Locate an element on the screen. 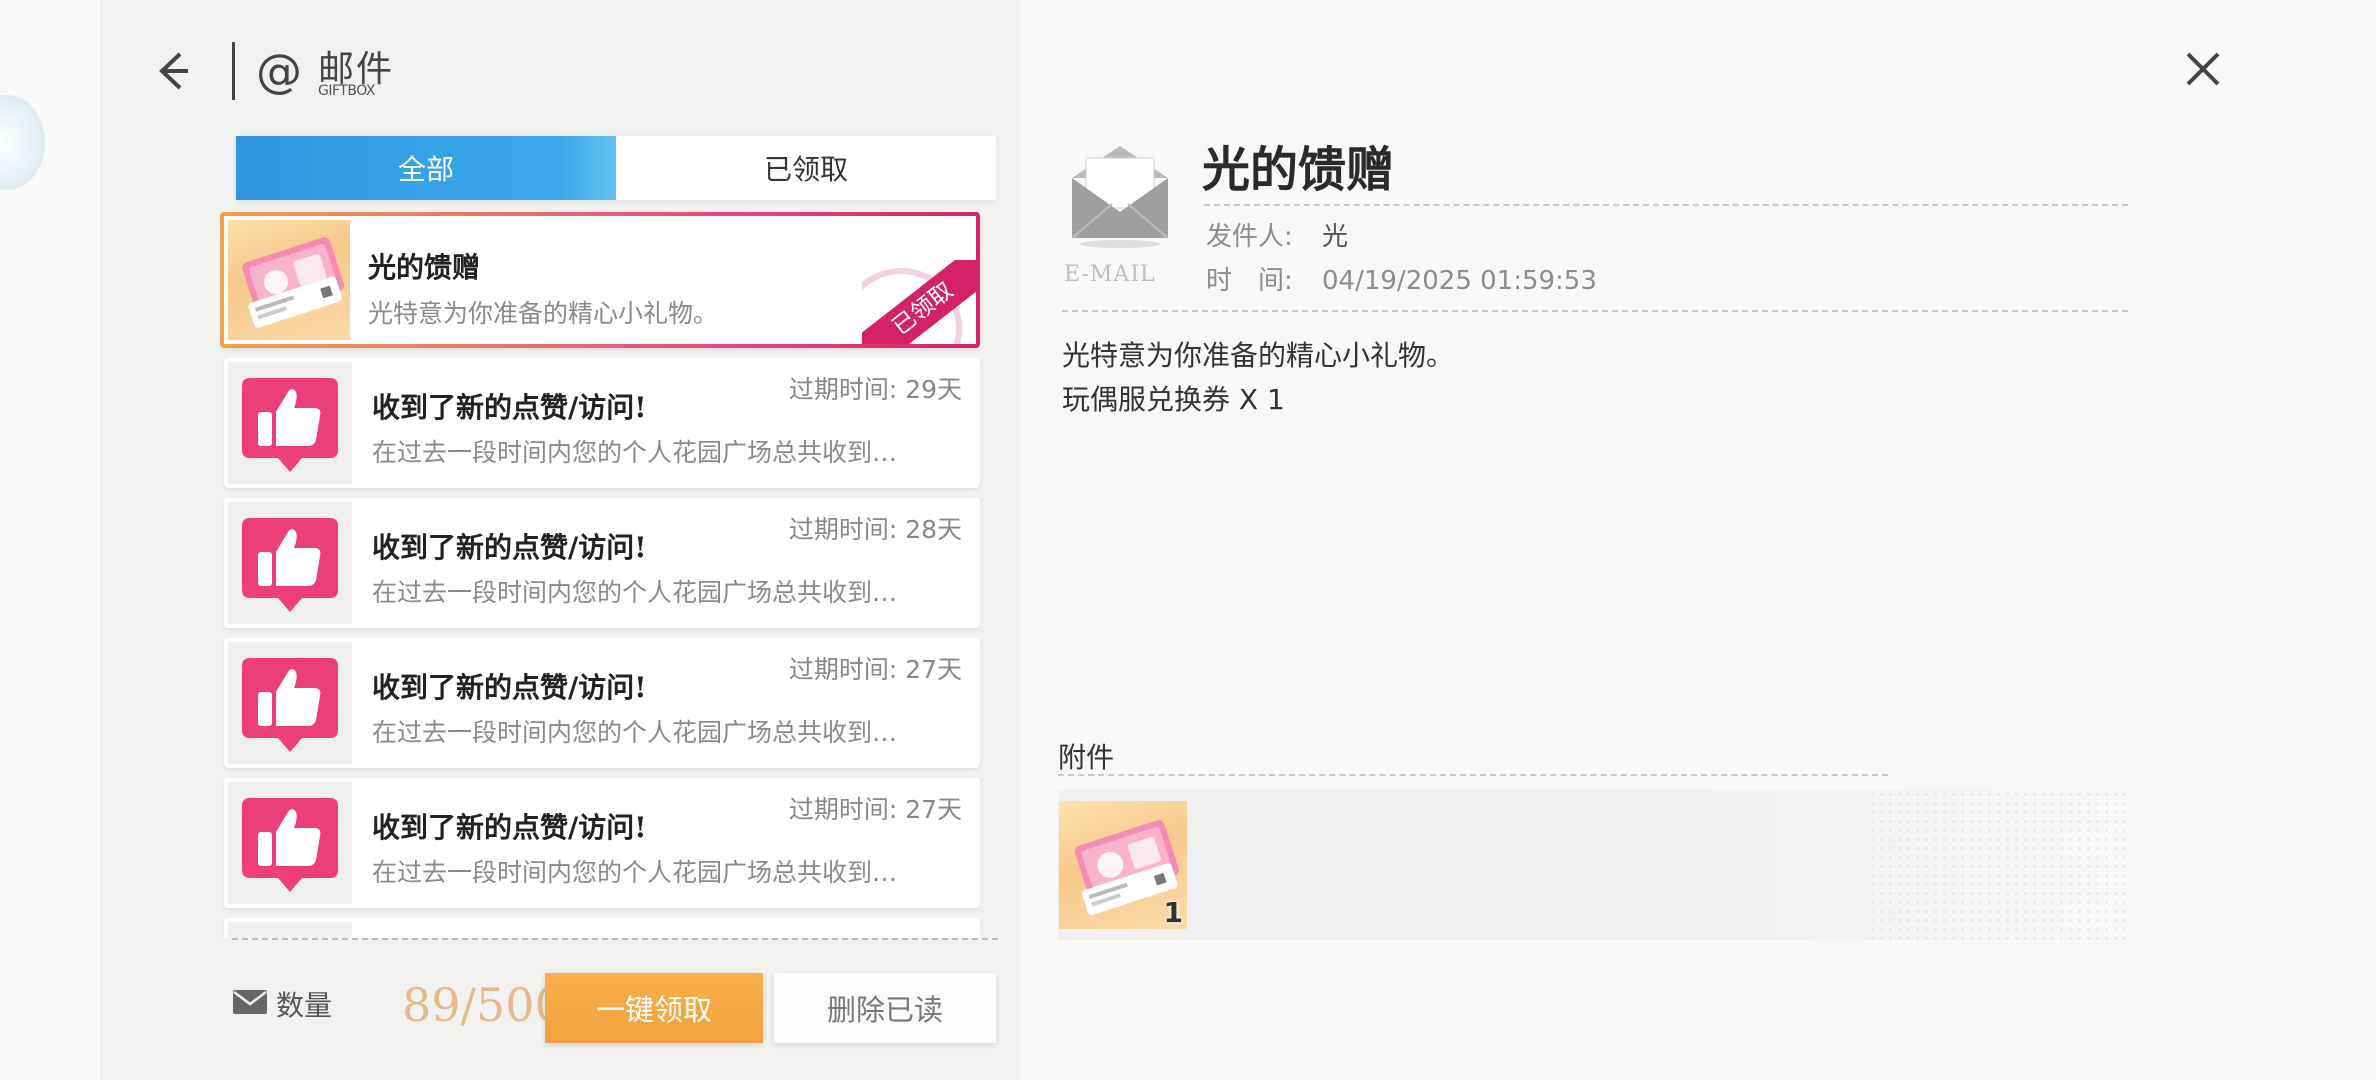 The height and width of the screenshot is (1080, 2376). tab-all: 全部 is located at coordinates (426, 168).